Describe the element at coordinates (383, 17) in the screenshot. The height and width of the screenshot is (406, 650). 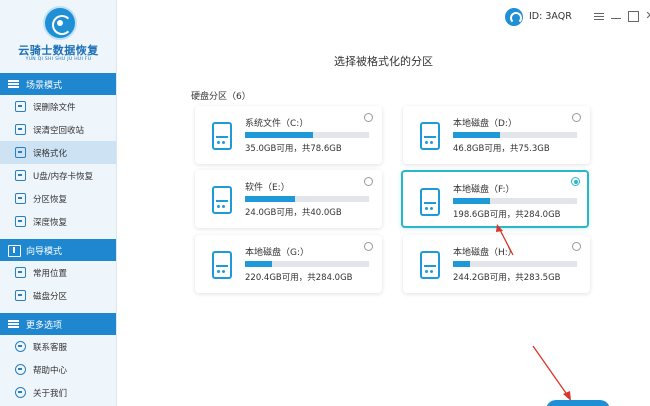
I see `title-bar: ID: 3AQR ✕` at that location.